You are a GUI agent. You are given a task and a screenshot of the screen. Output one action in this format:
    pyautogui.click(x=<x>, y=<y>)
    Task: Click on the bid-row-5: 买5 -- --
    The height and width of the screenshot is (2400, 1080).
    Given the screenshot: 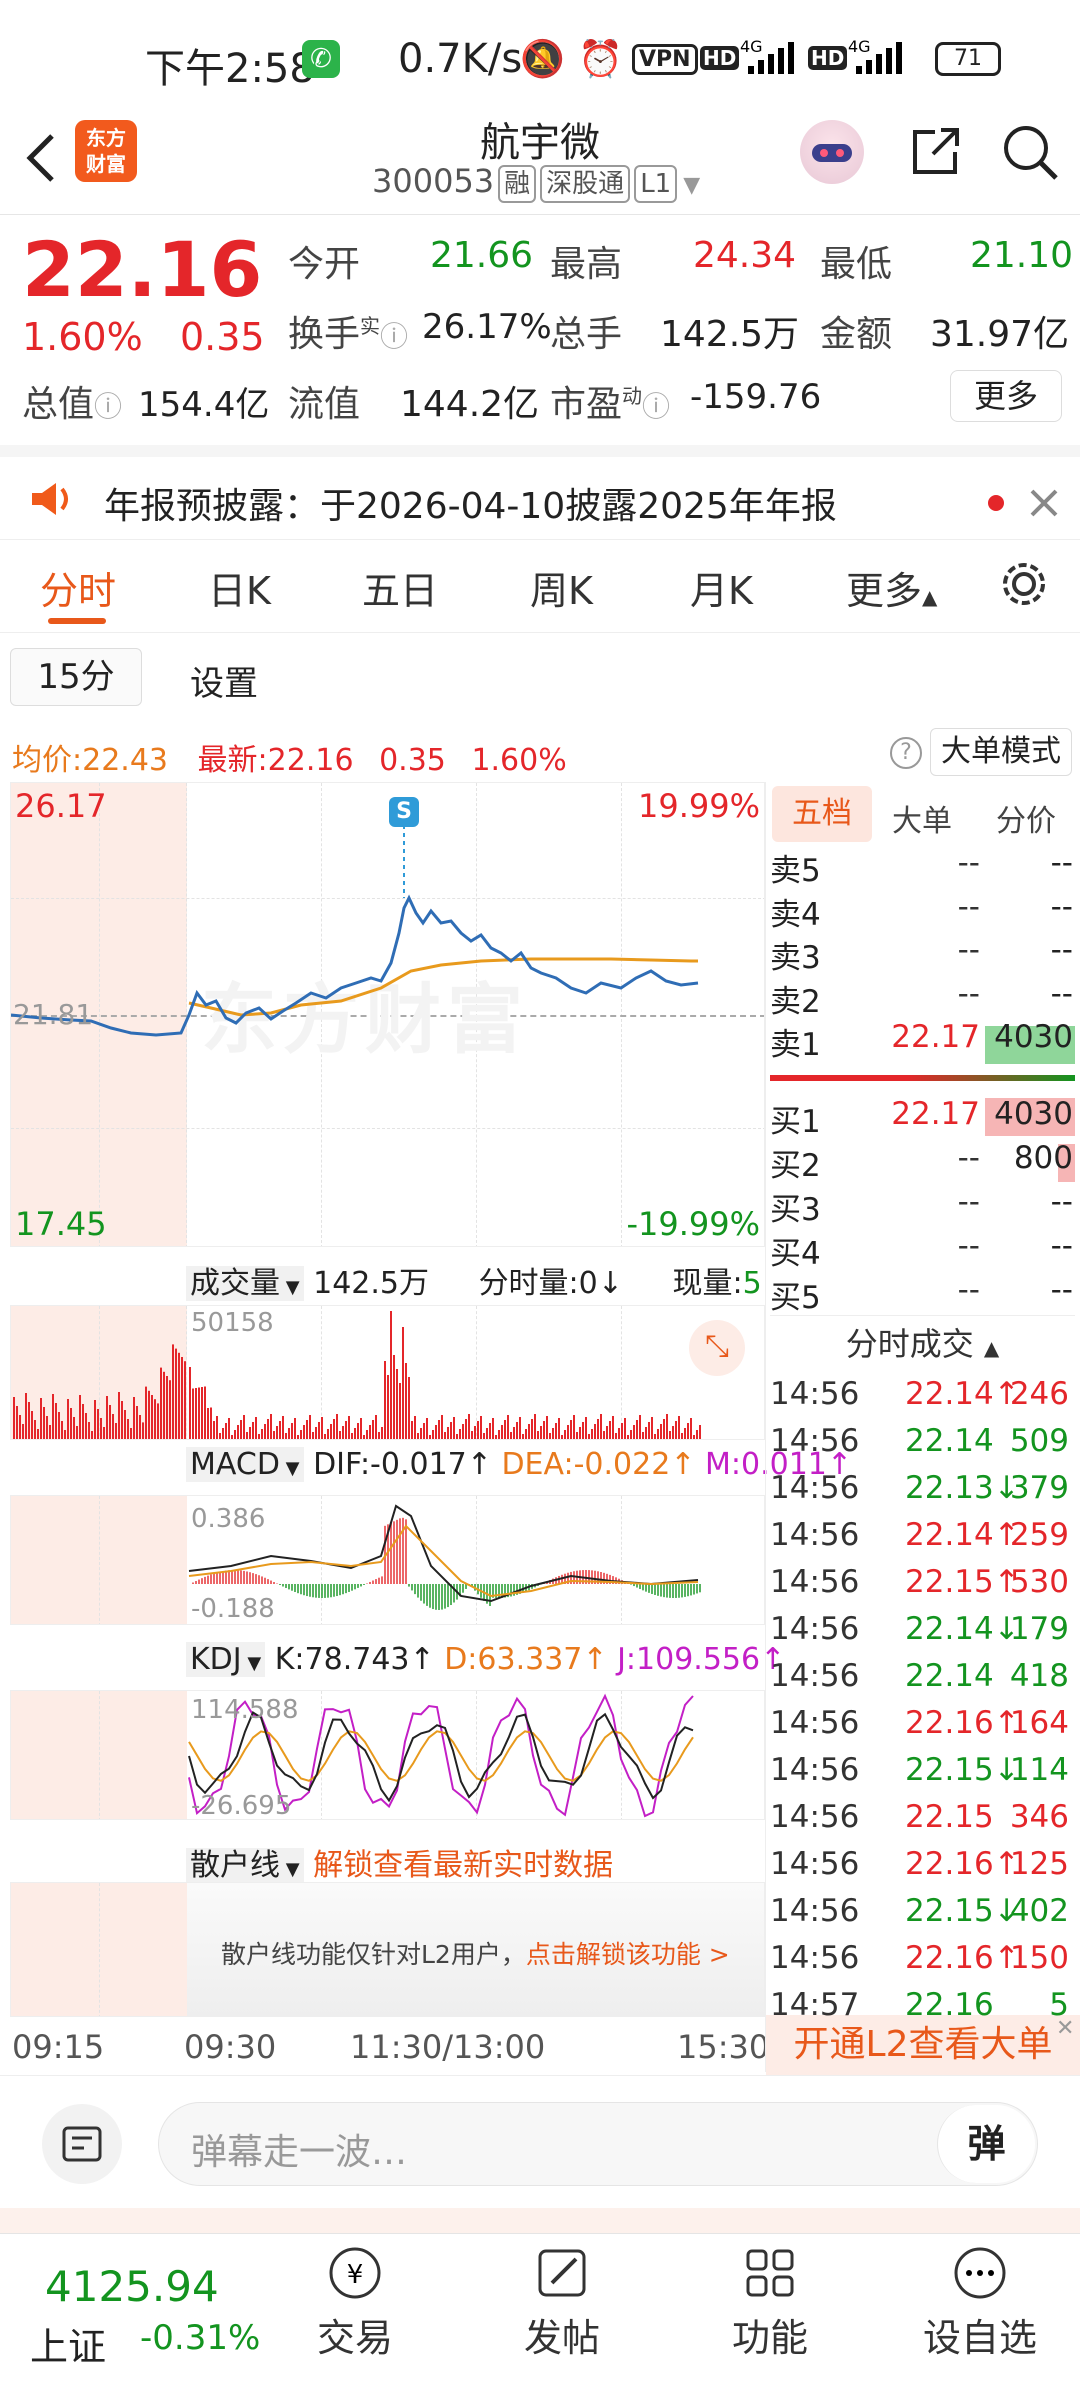 What is the action you would take?
    pyautogui.click(x=922, y=1294)
    